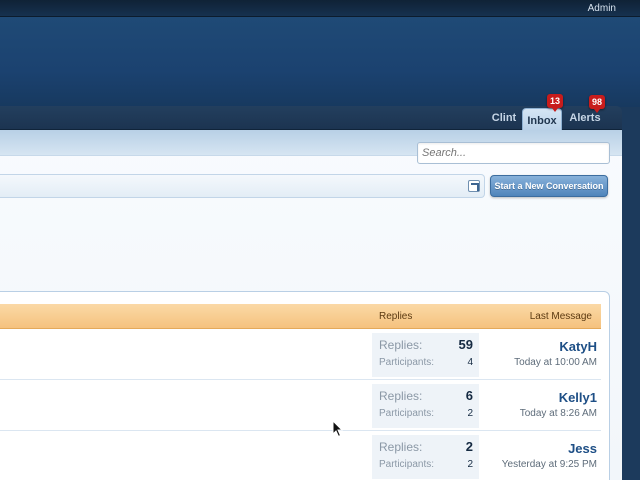 The height and width of the screenshot is (480, 640). I want to click on conversation-list-header: Replies Last Message, so click(300, 316).